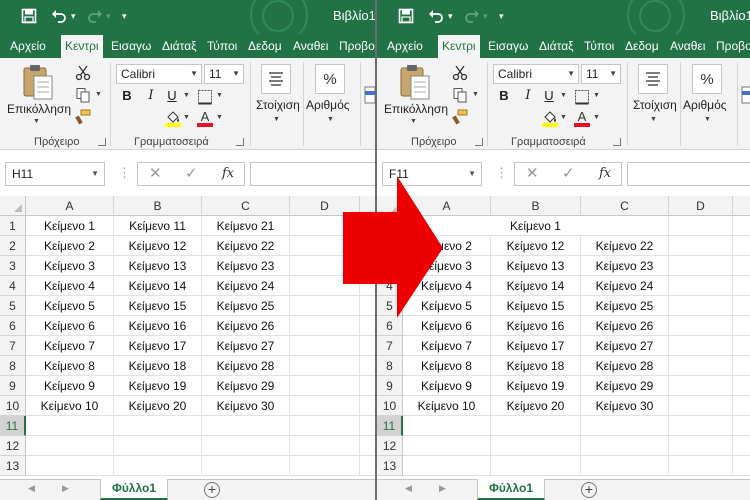  What do you see at coordinates (70, 226) in the screenshot?
I see `cell: Κείμενο 1` at bounding box center [70, 226].